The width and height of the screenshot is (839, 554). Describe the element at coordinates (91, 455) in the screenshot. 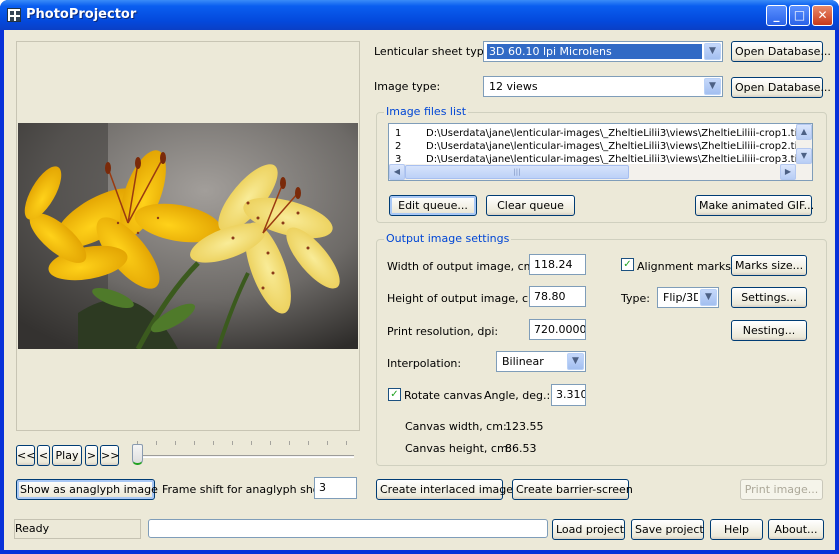

I see `next-frame-button: >` at that location.